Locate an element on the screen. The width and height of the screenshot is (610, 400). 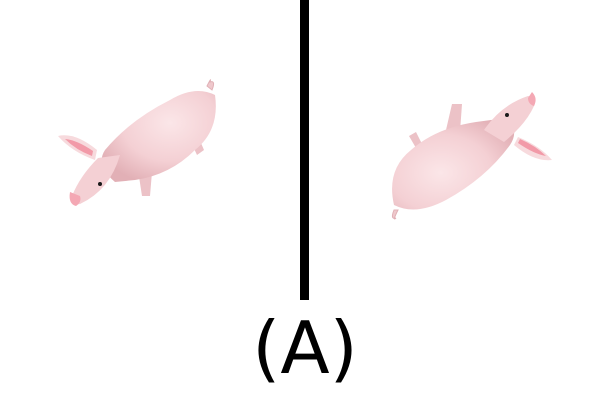
pig-standing-icon is located at coordinates (137, 142).